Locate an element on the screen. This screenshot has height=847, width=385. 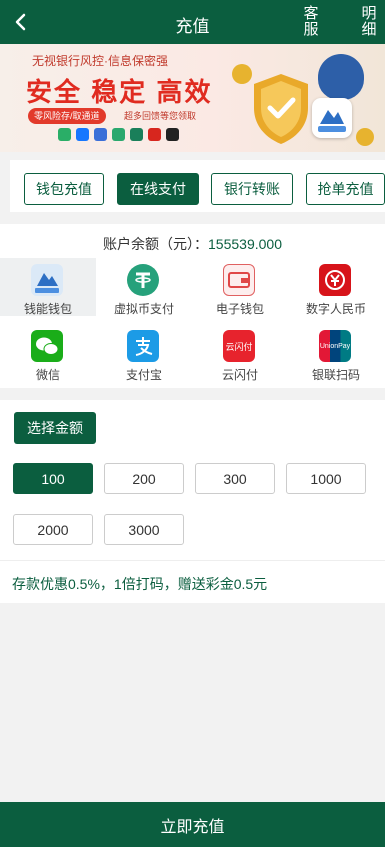
customer-service-link: 客服 is located at coordinates (311, 22).